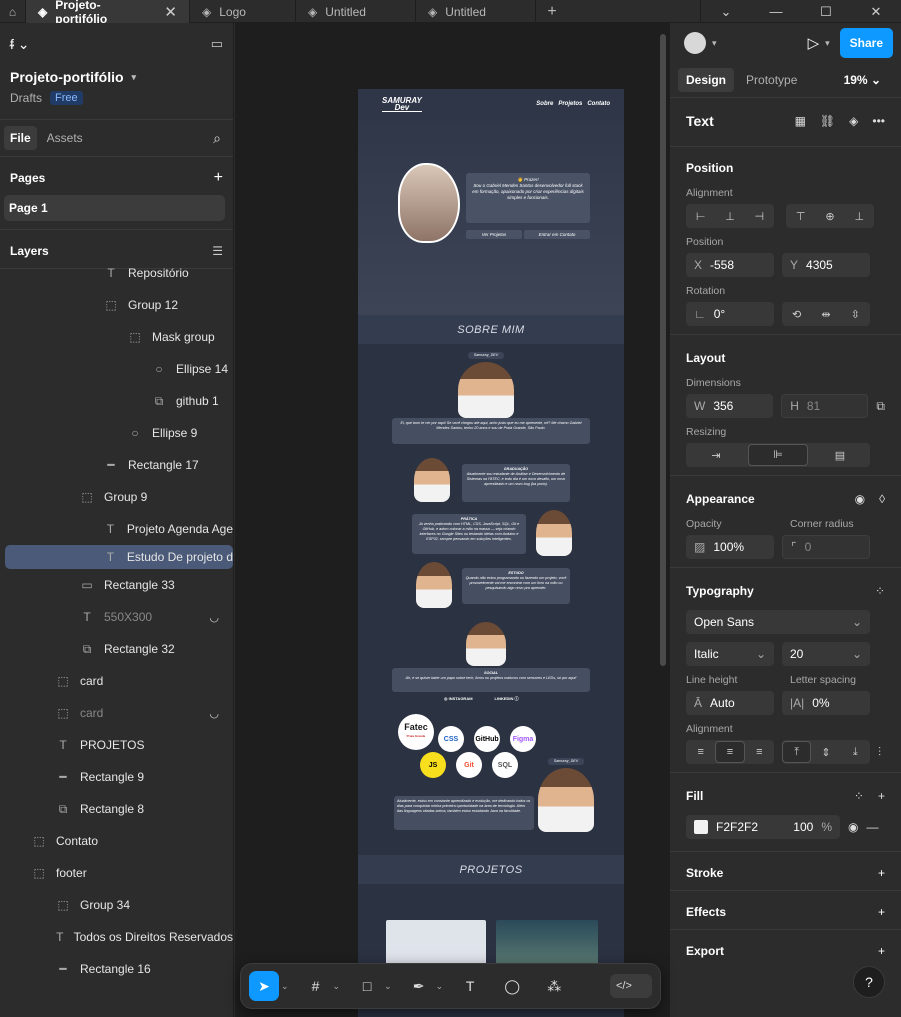 The height and width of the screenshot is (1017, 901). What do you see at coordinates (730, 314) in the screenshot?
I see `rotation-input: ∟ 0°` at bounding box center [730, 314].